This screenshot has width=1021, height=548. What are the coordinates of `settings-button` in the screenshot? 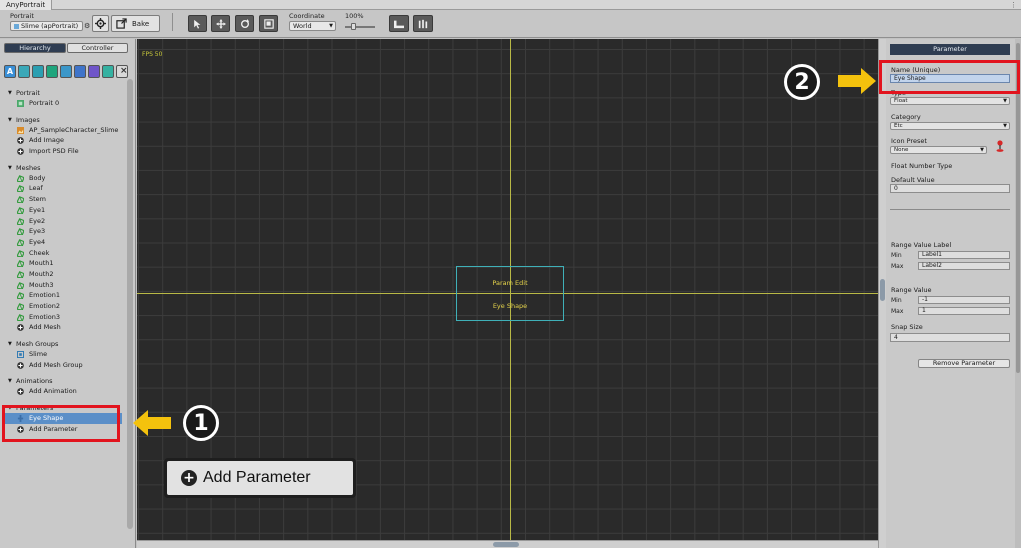 It's located at (100, 23).